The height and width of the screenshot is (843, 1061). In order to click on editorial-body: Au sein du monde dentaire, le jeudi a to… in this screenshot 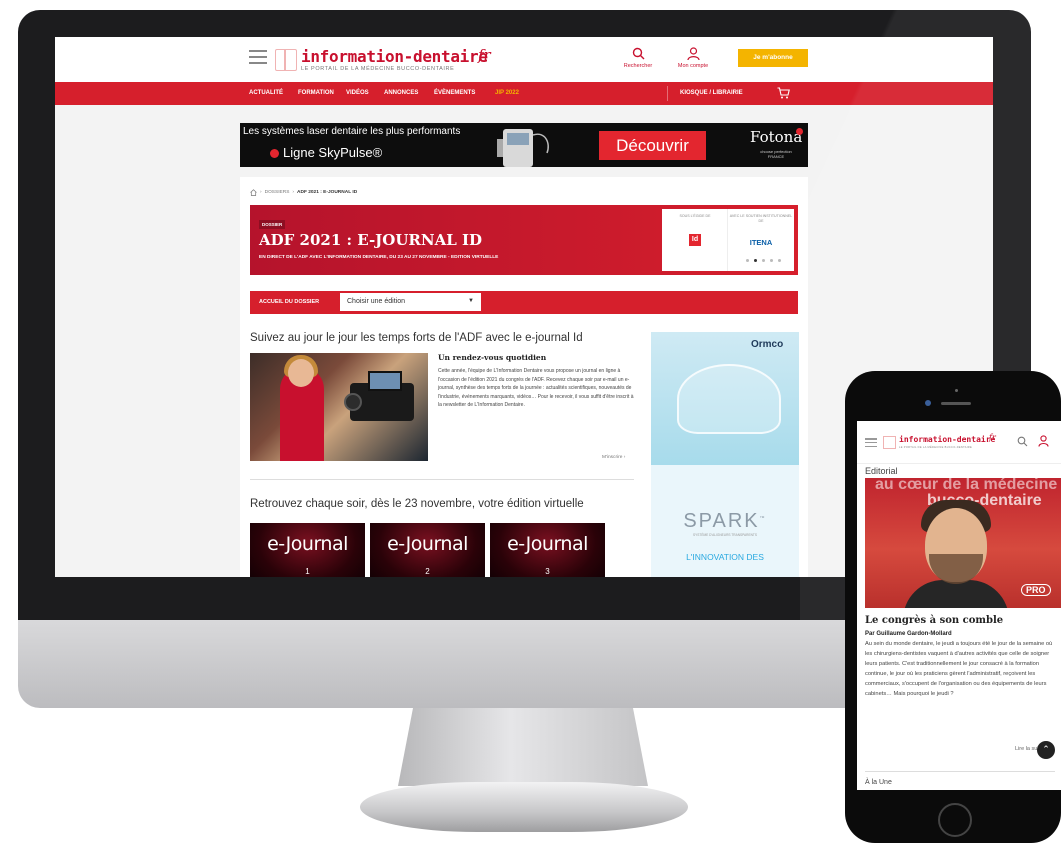, I will do `click(959, 669)`.